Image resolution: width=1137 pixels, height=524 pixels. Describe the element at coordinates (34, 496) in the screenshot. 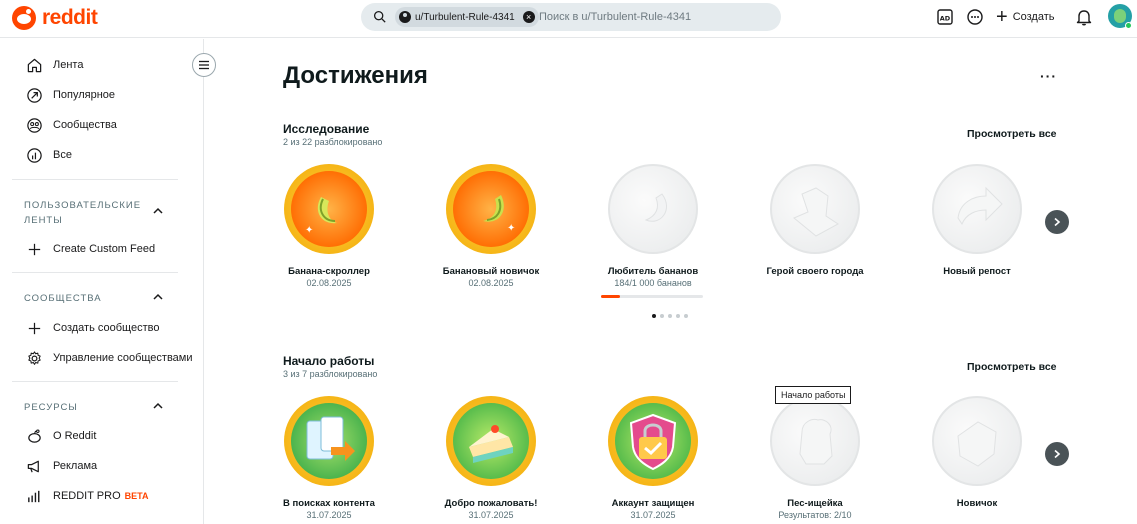

I see `bar-chart-icon` at that location.